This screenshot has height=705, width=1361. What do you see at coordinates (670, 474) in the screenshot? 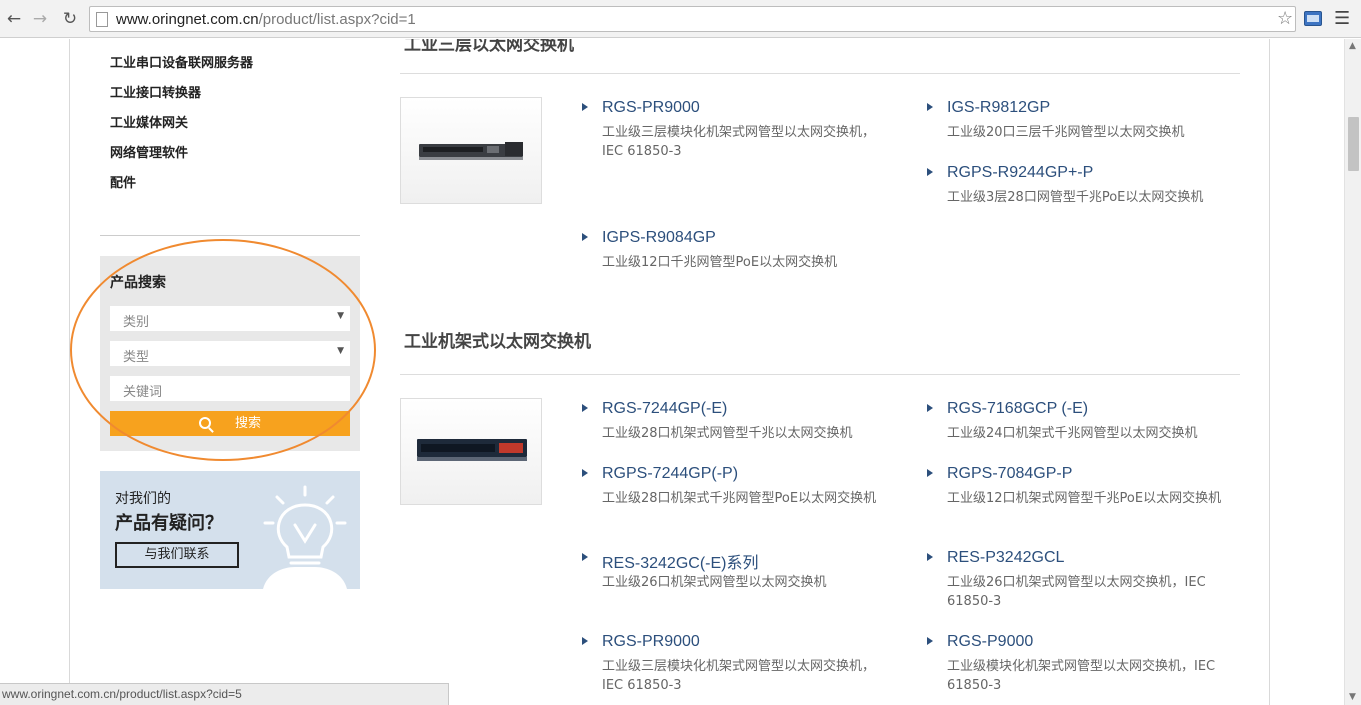
I see `product-name-link: RGPS-7244GP(-P)` at bounding box center [670, 474].